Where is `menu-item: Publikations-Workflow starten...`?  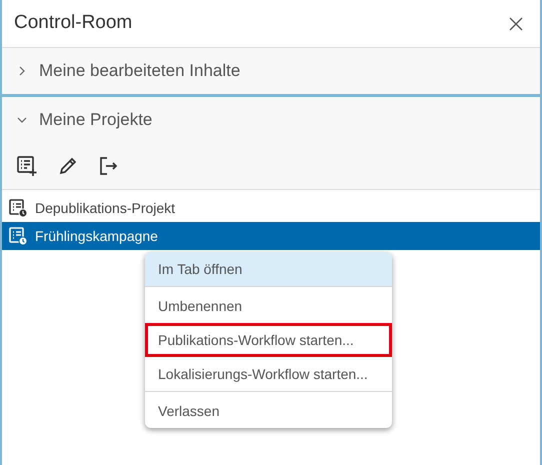
menu-item: Publikations-Workflow starten... is located at coordinates (268, 340).